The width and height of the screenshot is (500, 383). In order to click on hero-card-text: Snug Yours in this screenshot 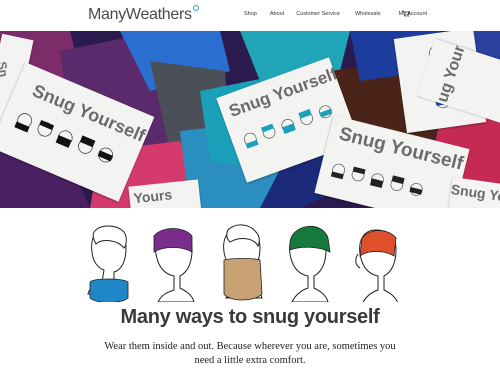, I will do `click(474, 194)`.